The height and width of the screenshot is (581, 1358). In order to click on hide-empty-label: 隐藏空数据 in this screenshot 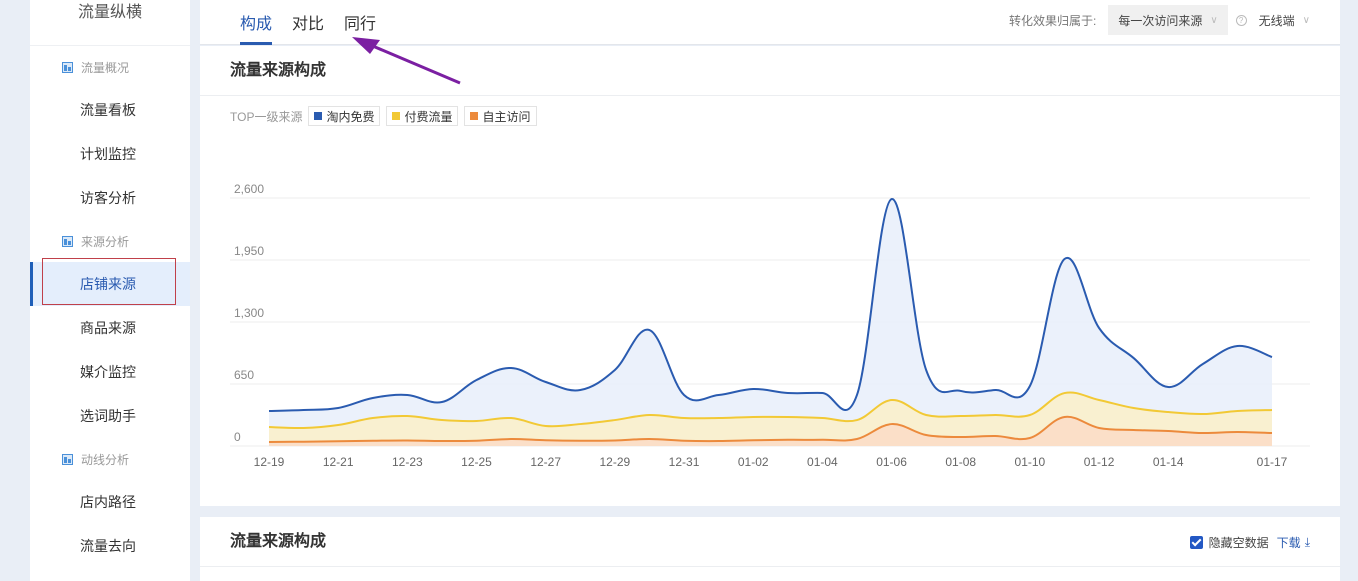, I will do `click(1238, 543)`.